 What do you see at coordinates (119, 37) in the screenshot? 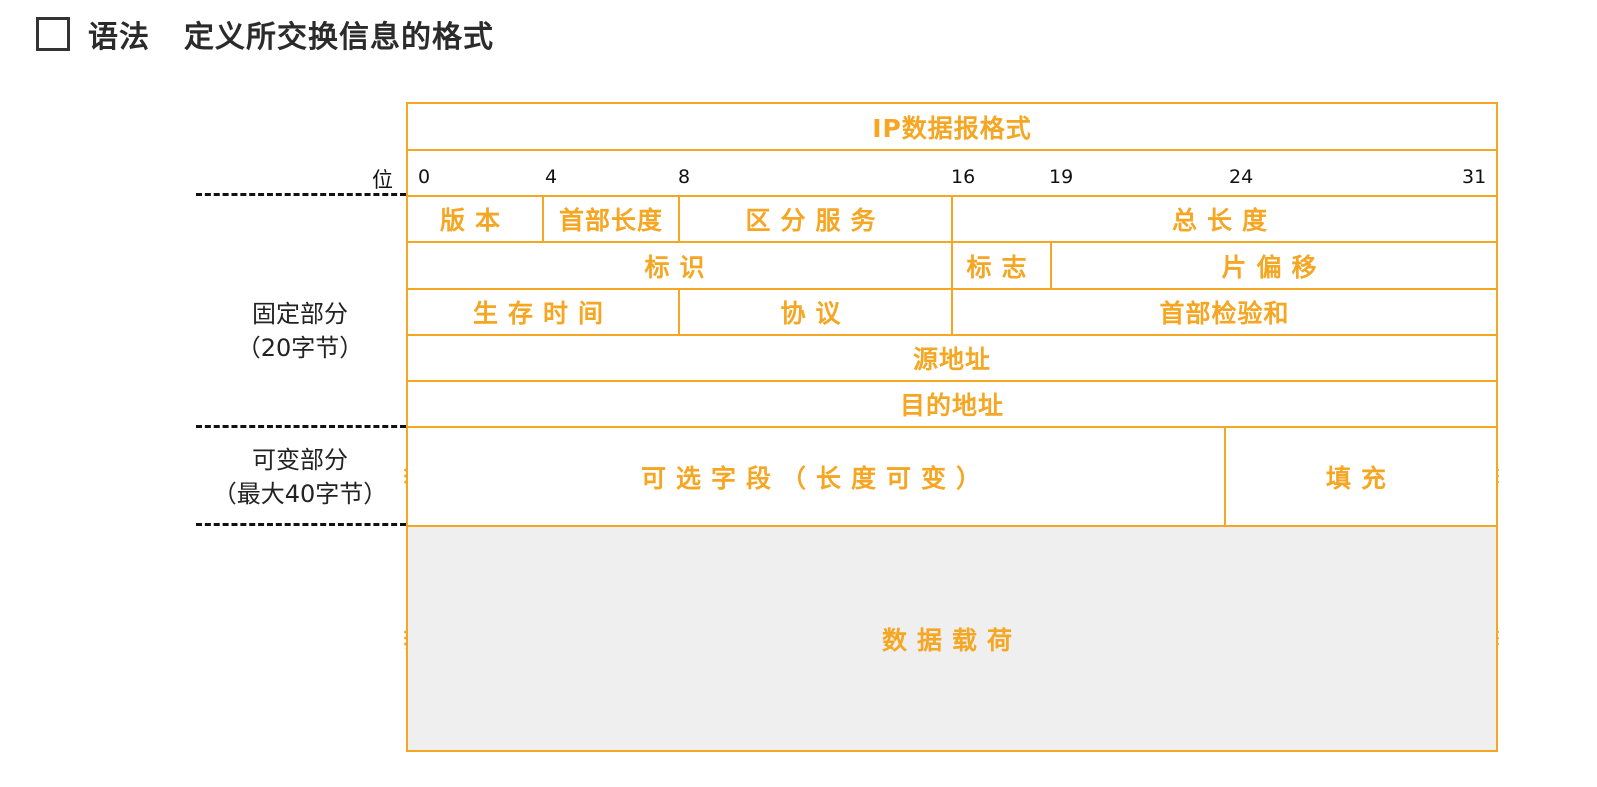
I see `title-text: 语法` at bounding box center [119, 37].